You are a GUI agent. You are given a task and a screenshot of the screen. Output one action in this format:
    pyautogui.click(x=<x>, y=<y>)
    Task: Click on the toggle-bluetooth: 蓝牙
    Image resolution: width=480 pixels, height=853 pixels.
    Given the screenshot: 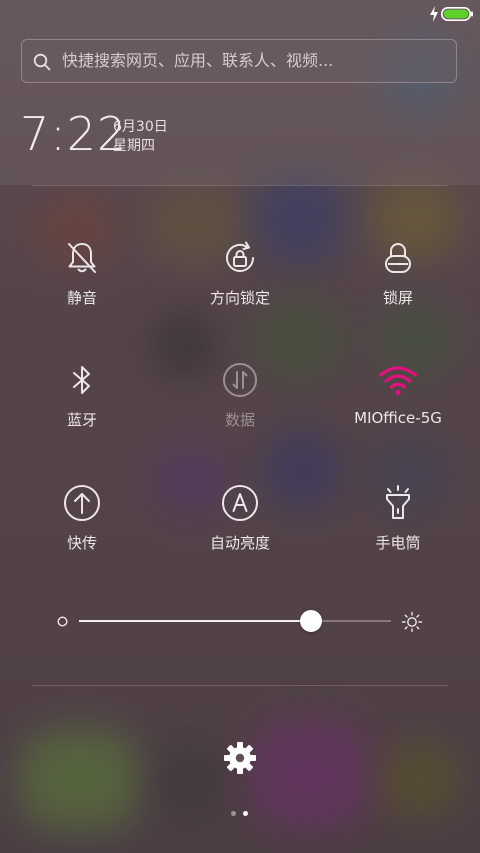 What is the action you would take?
    pyautogui.click(x=82, y=415)
    